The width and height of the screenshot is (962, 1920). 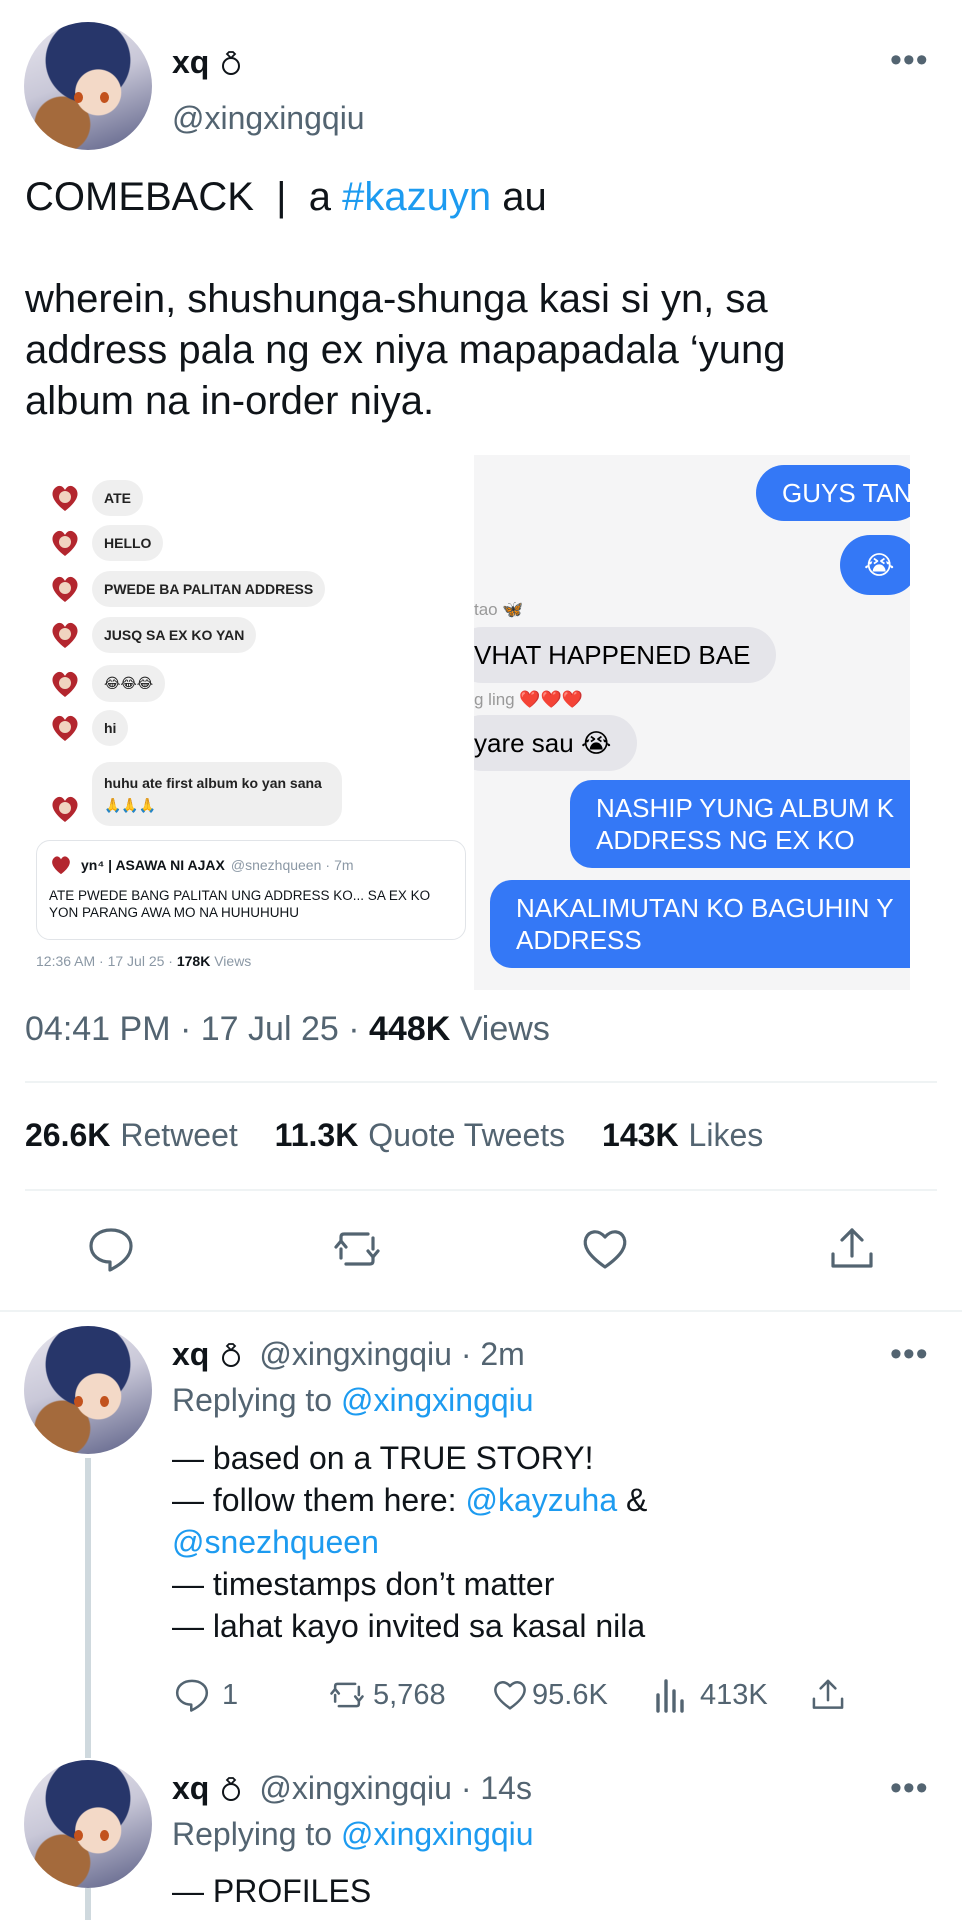 What do you see at coordinates (740, 824) in the screenshot?
I see `sent-bubble: NASHIP YUNG ALBUM K ADDRESS NG EX KO` at bounding box center [740, 824].